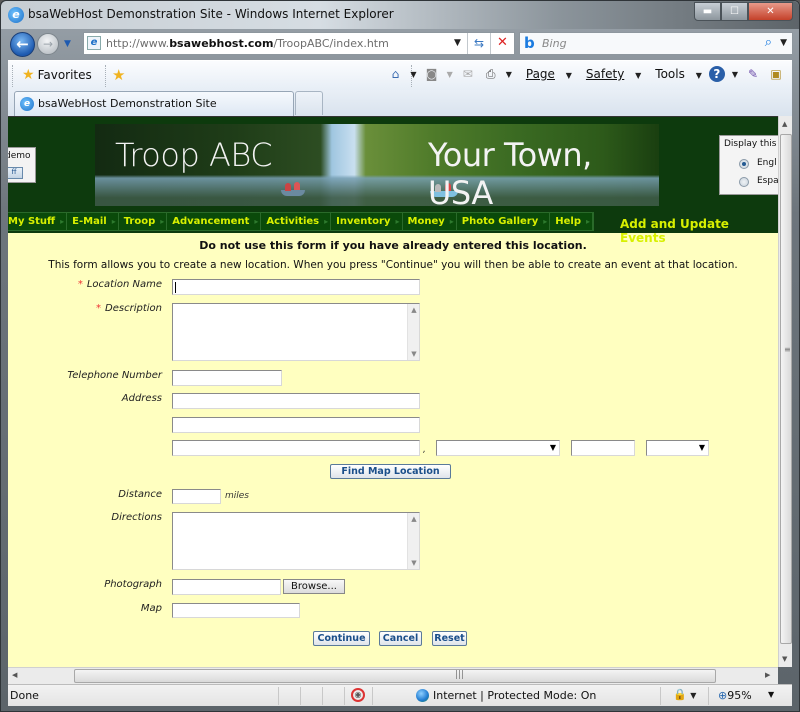 The width and height of the screenshot is (800, 712). What do you see at coordinates (48, 44) in the screenshot?
I see `forward-button: →` at bounding box center [48, 44].